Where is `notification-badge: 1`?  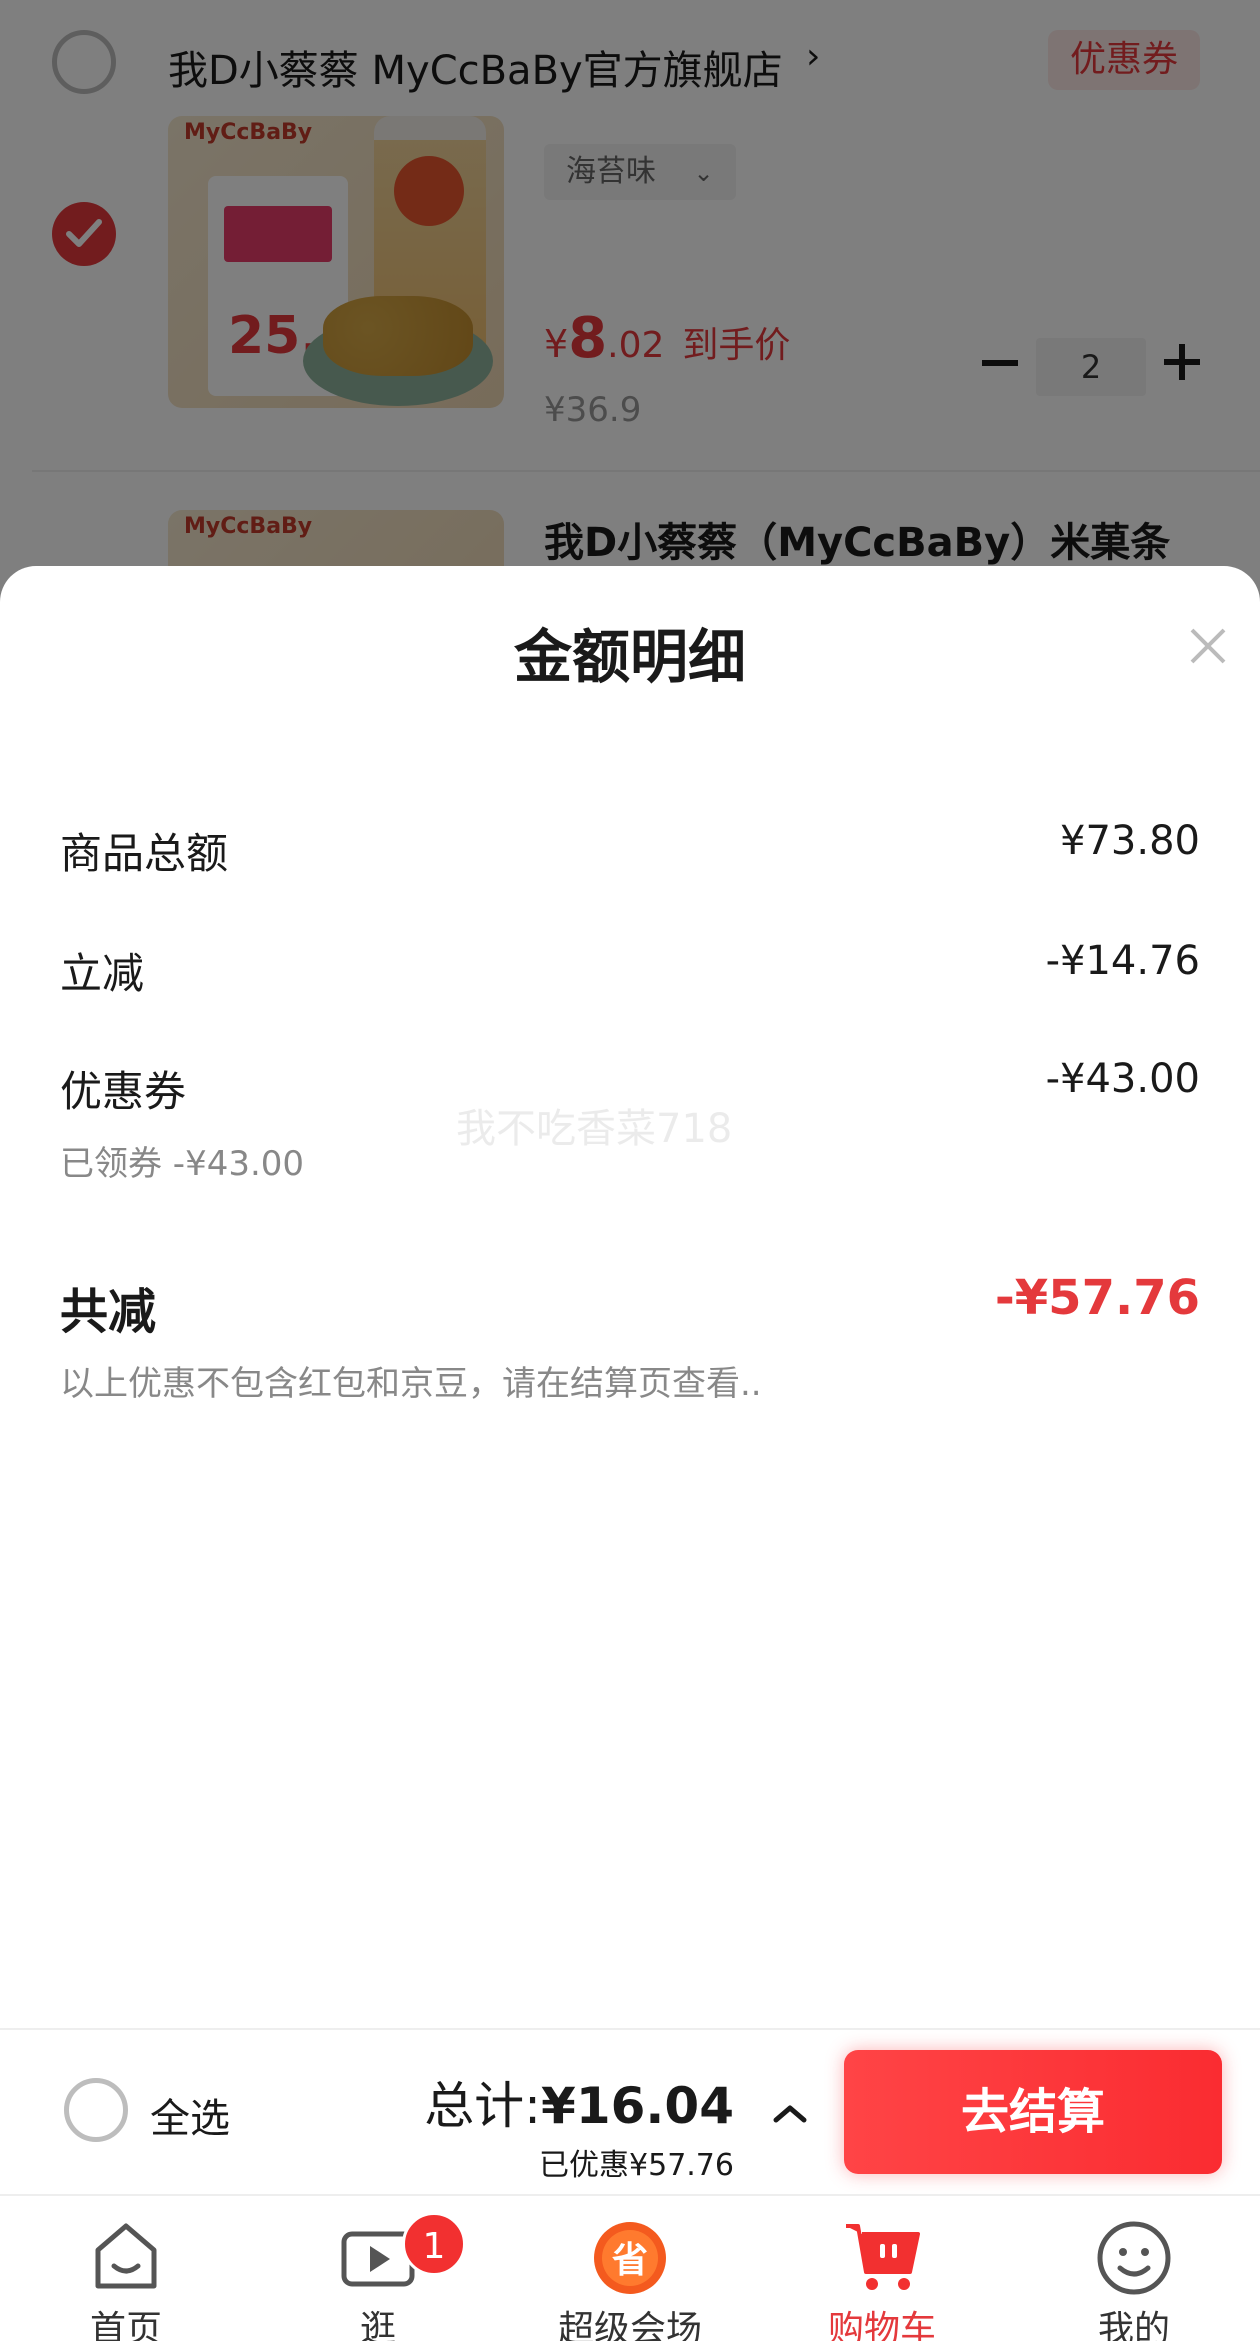
notification-badge: 1 is located at coordinates (434, 2244).